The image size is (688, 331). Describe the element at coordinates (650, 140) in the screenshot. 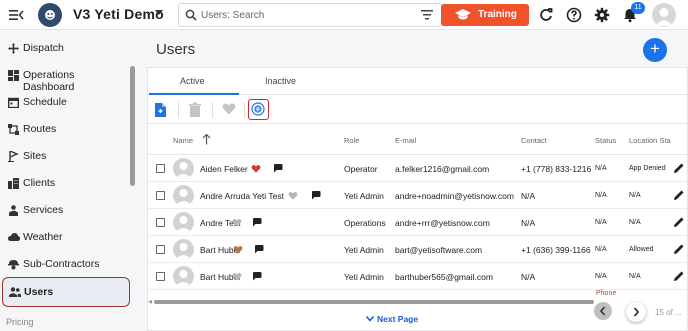

I see `column-header-location-status: Location Sta` at that location.